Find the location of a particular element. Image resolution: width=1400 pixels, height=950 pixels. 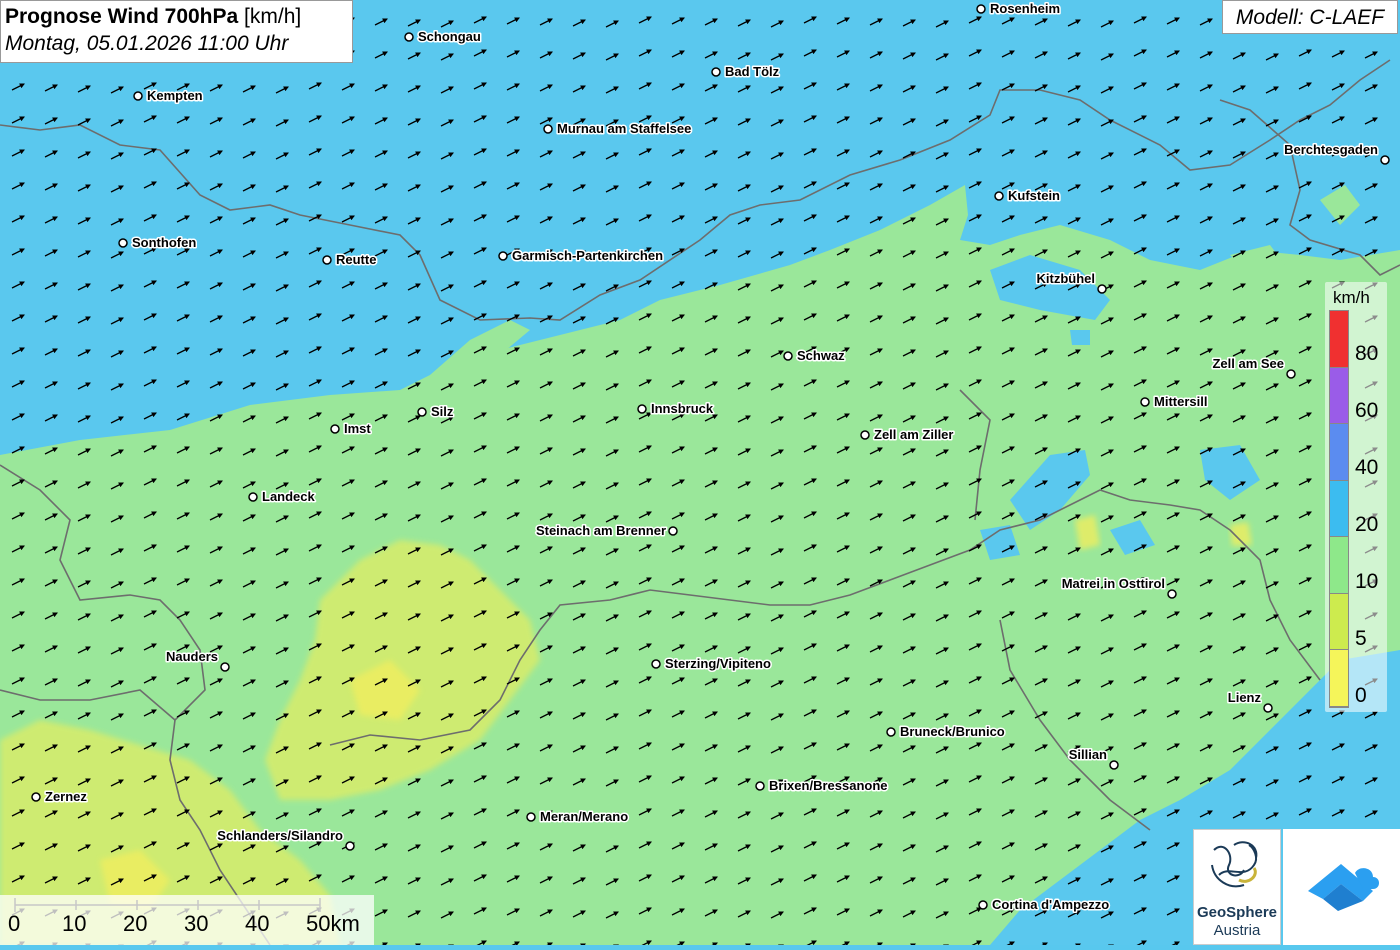

city-label: Garmisch-Partenkirchen is located at coordinates (587, 255).